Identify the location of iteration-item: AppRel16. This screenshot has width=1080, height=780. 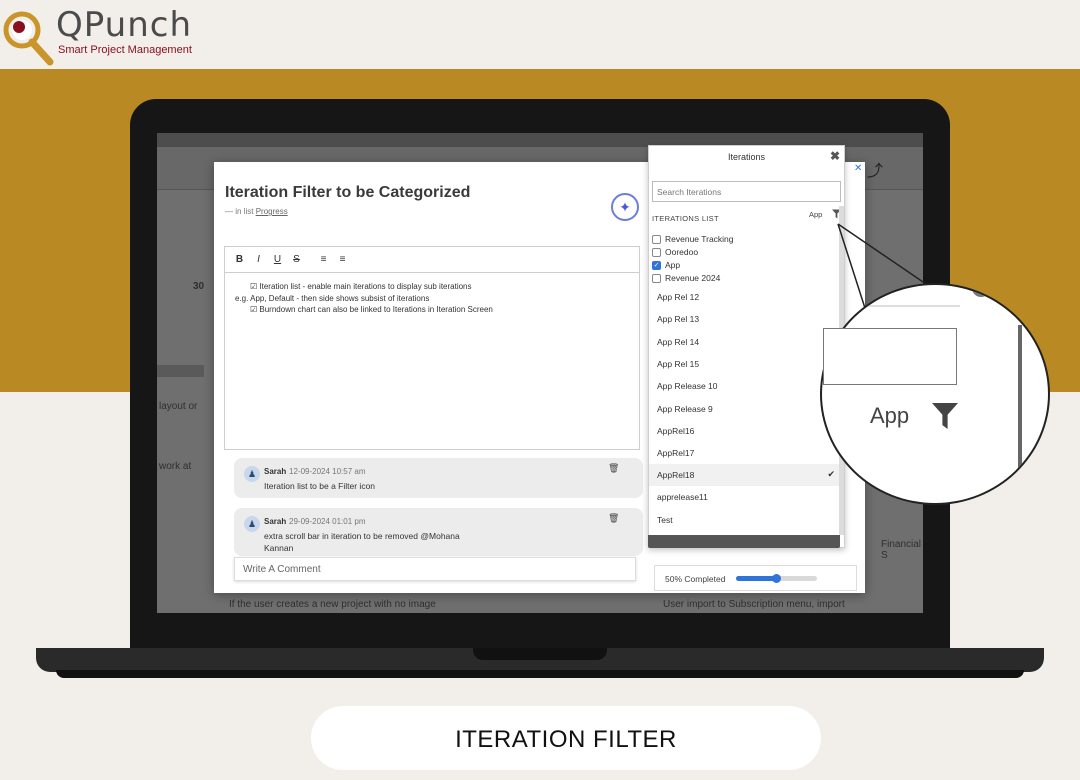
(744, 431).